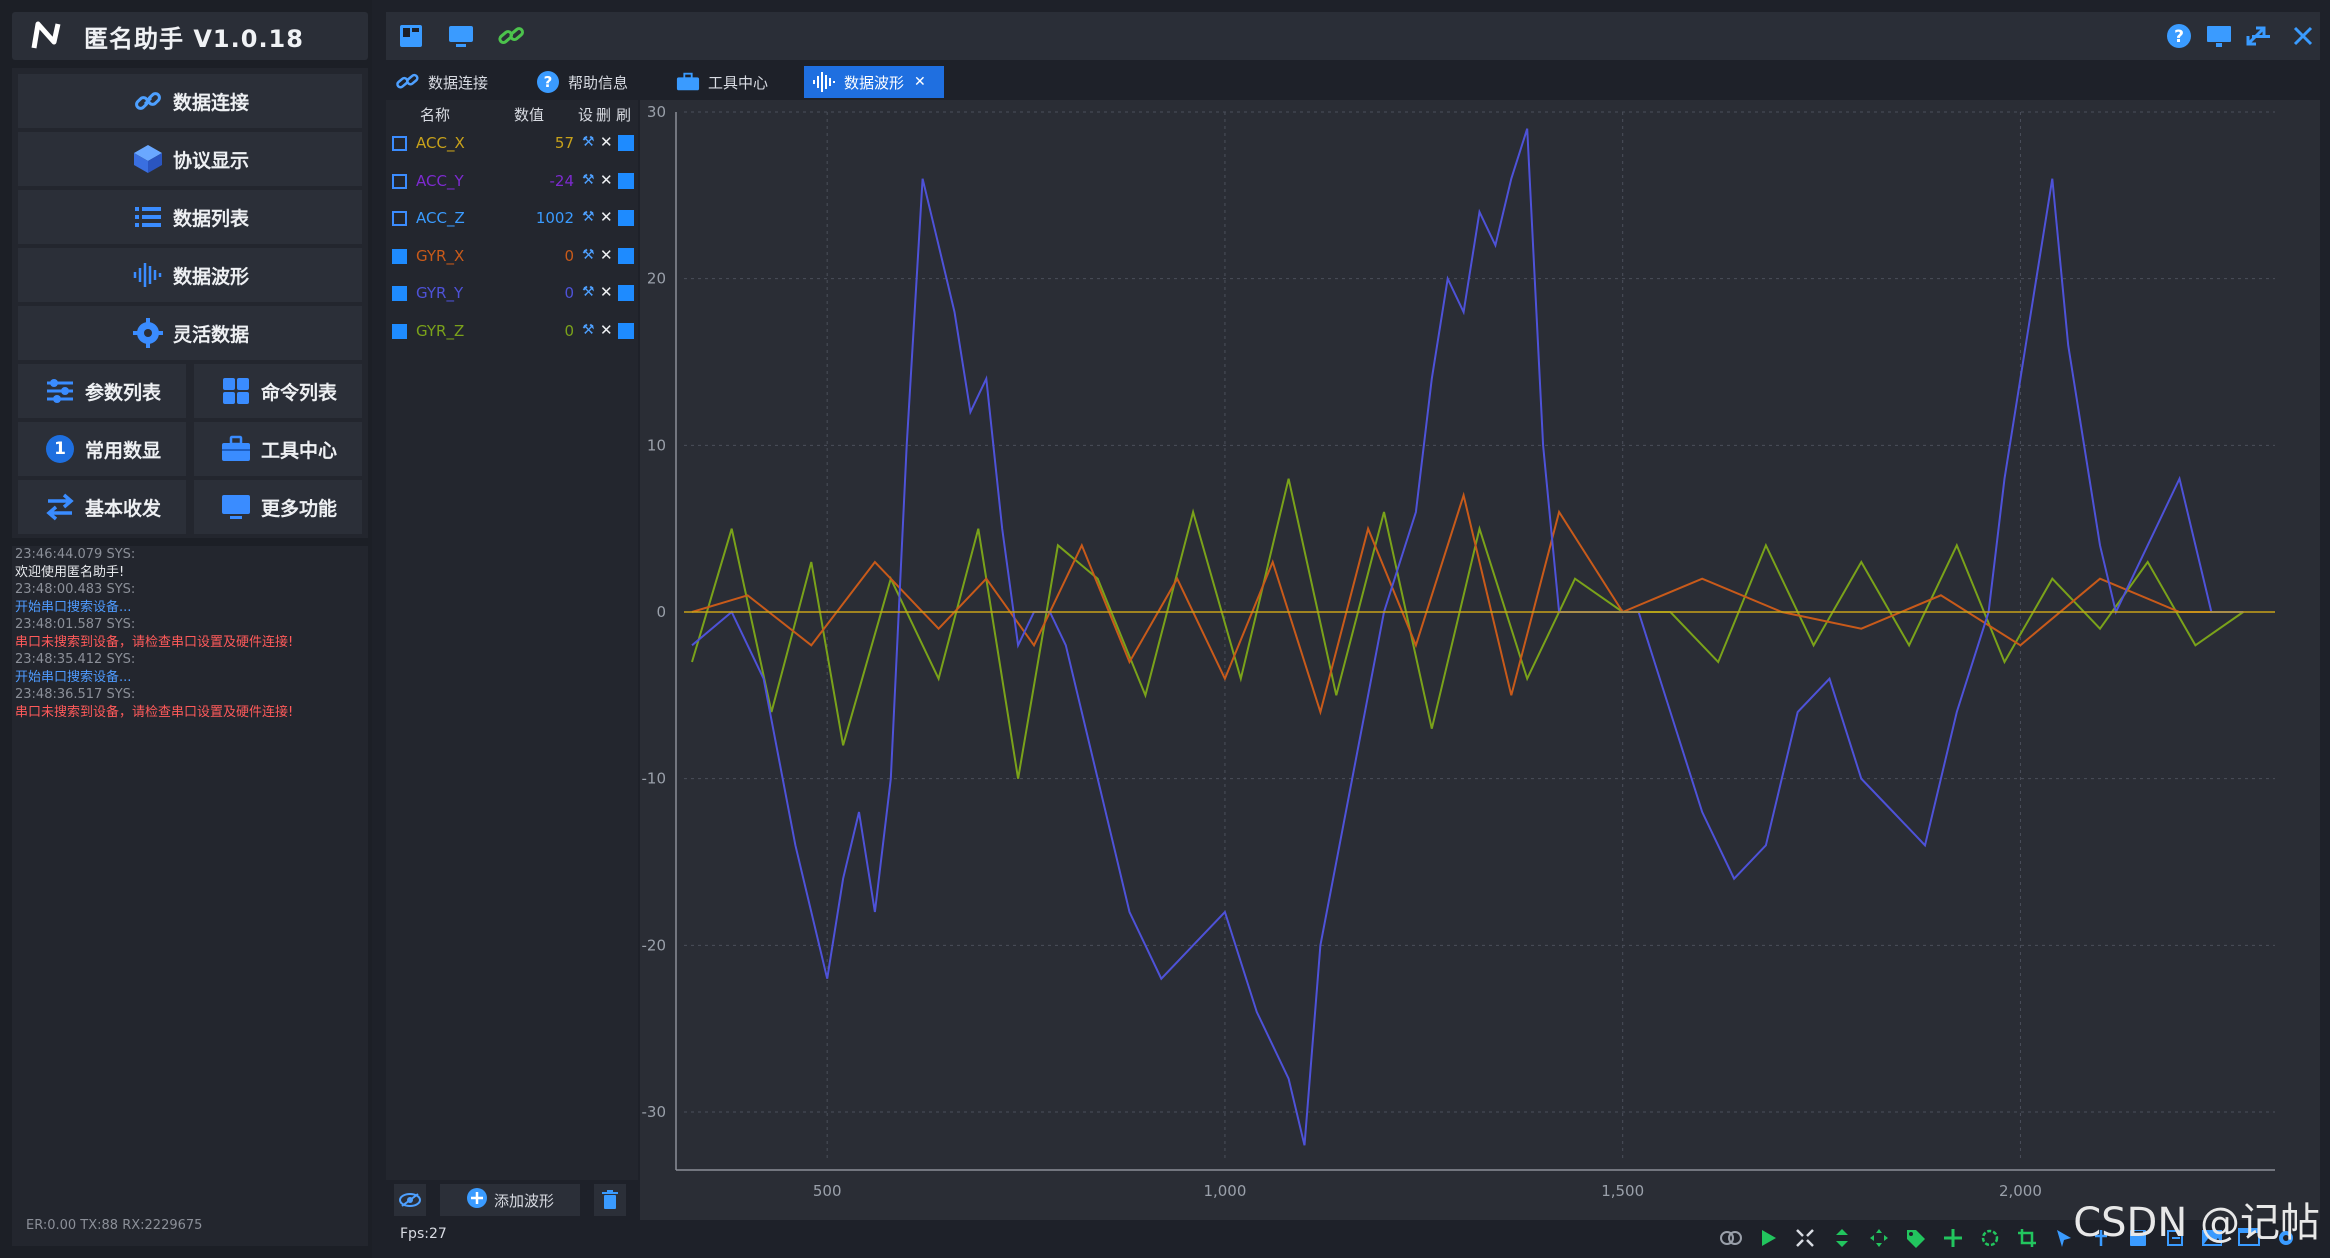 This screenshot has width=2330, height=1258. I want to click on watermark: CSDN @记帖, so click(2196, 1223).